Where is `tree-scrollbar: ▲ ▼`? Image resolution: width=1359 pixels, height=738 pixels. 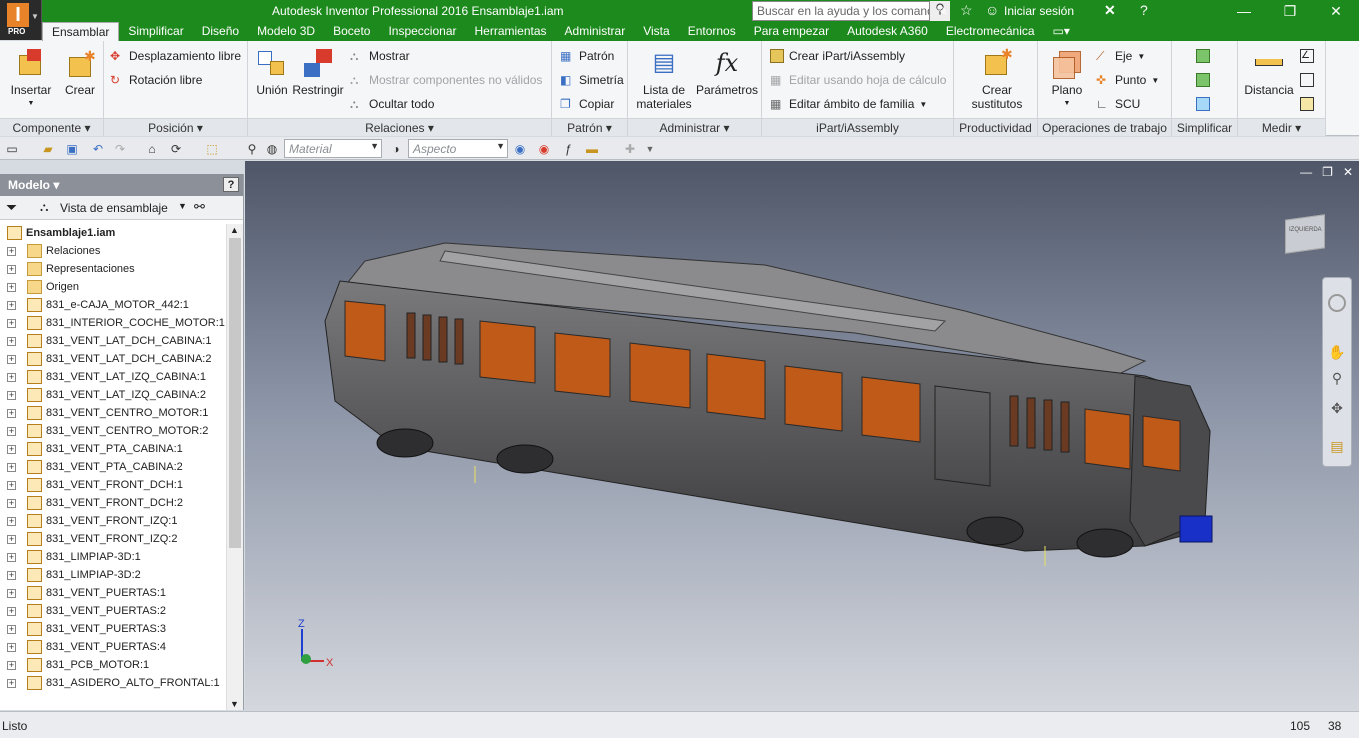
tree-scrollbar: ▲ ▼ is located at coordinates (234, 467).